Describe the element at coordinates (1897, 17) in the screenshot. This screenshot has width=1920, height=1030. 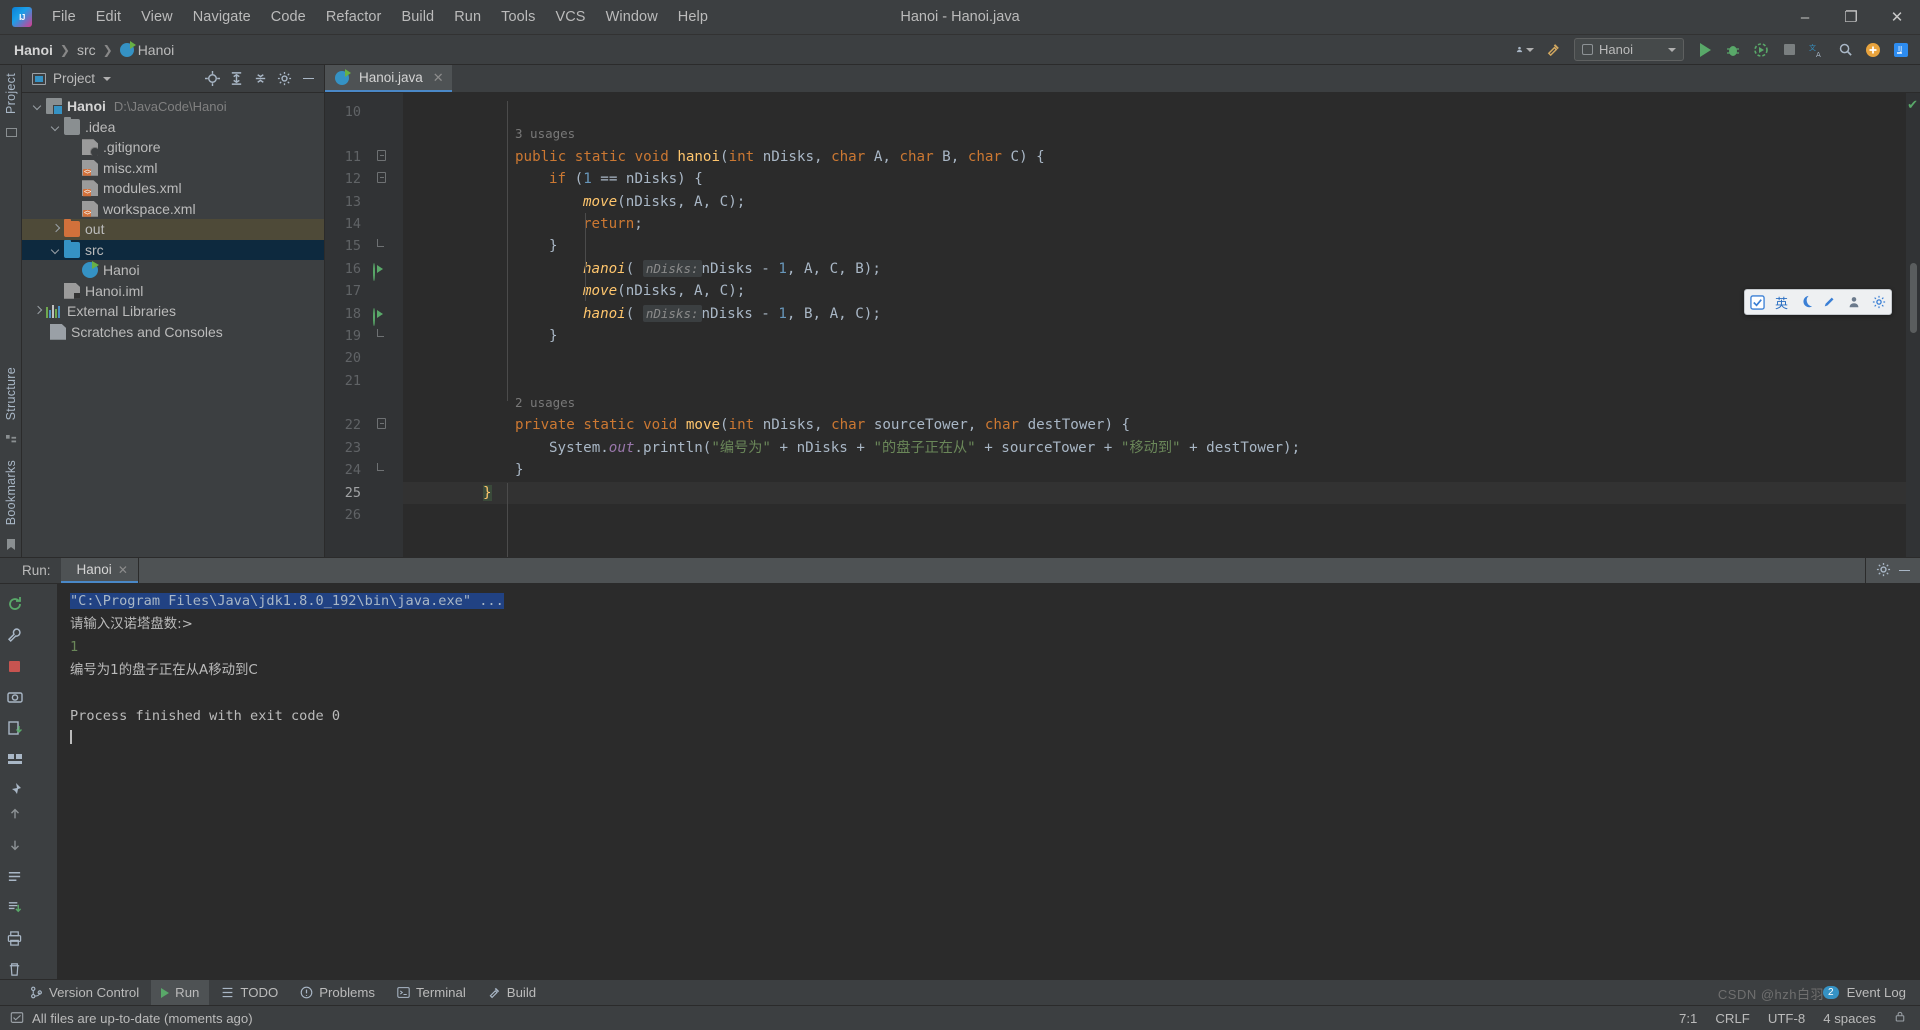
I see `close-button: ✕` at that location.